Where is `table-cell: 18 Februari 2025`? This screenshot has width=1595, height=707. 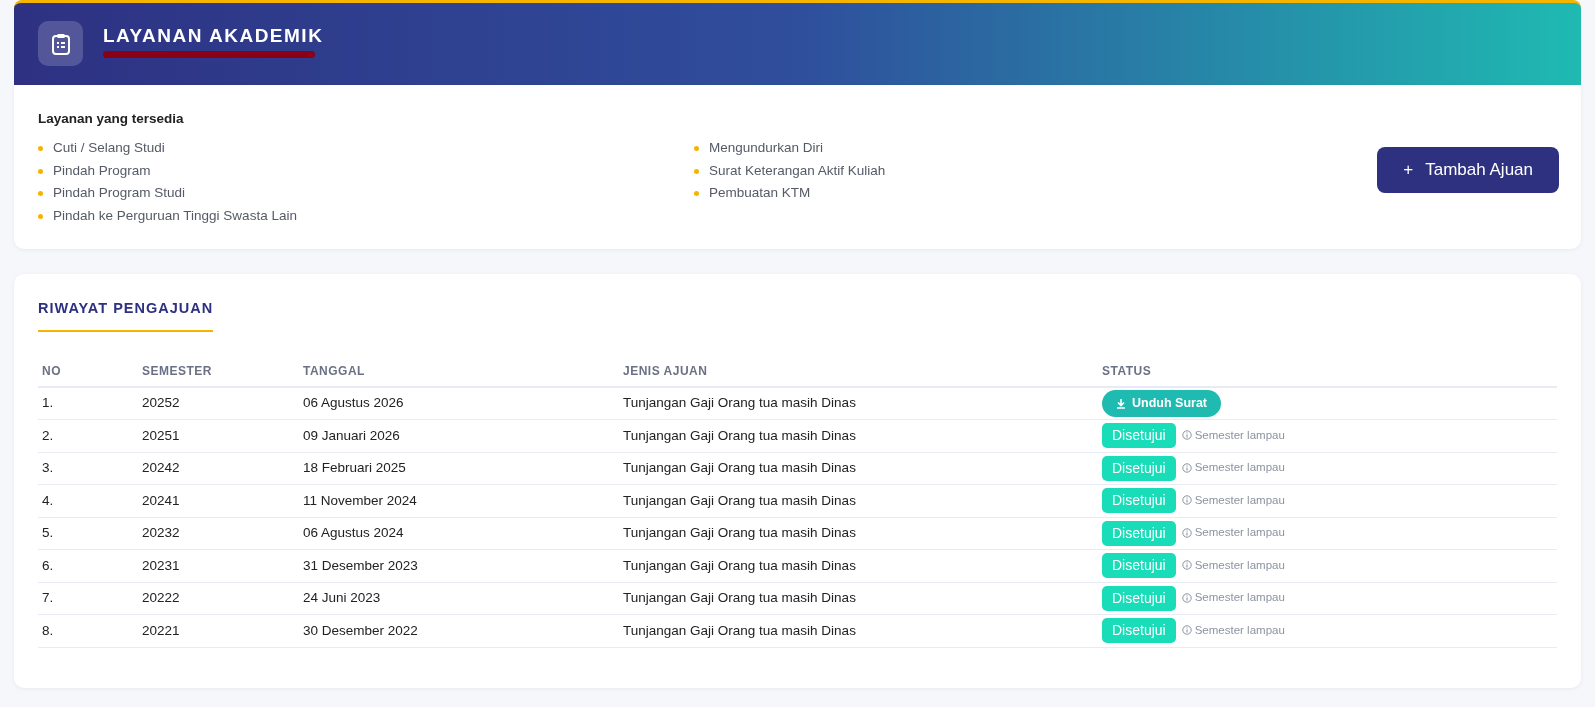
table-cell: 18 Februari 2025 is located at coordinates (354, 468).